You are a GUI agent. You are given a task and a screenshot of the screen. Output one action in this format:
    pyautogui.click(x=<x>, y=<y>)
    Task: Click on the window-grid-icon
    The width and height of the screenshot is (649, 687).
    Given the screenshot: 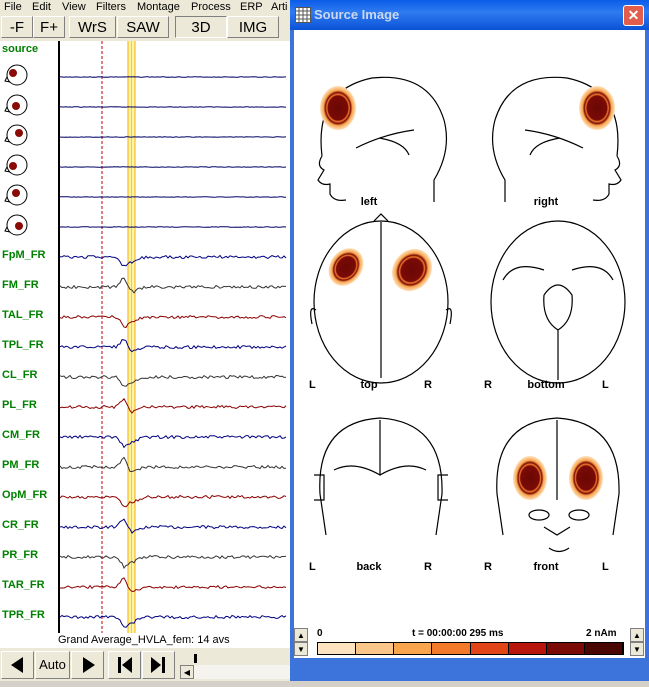 What is the action you would take?
    pyautogui.click(x=303, y=15)
    